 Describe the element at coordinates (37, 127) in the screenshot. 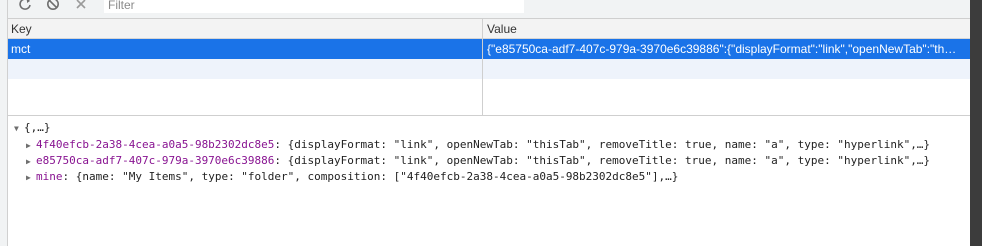

I see `tree-root-label: {,…}` at that location.